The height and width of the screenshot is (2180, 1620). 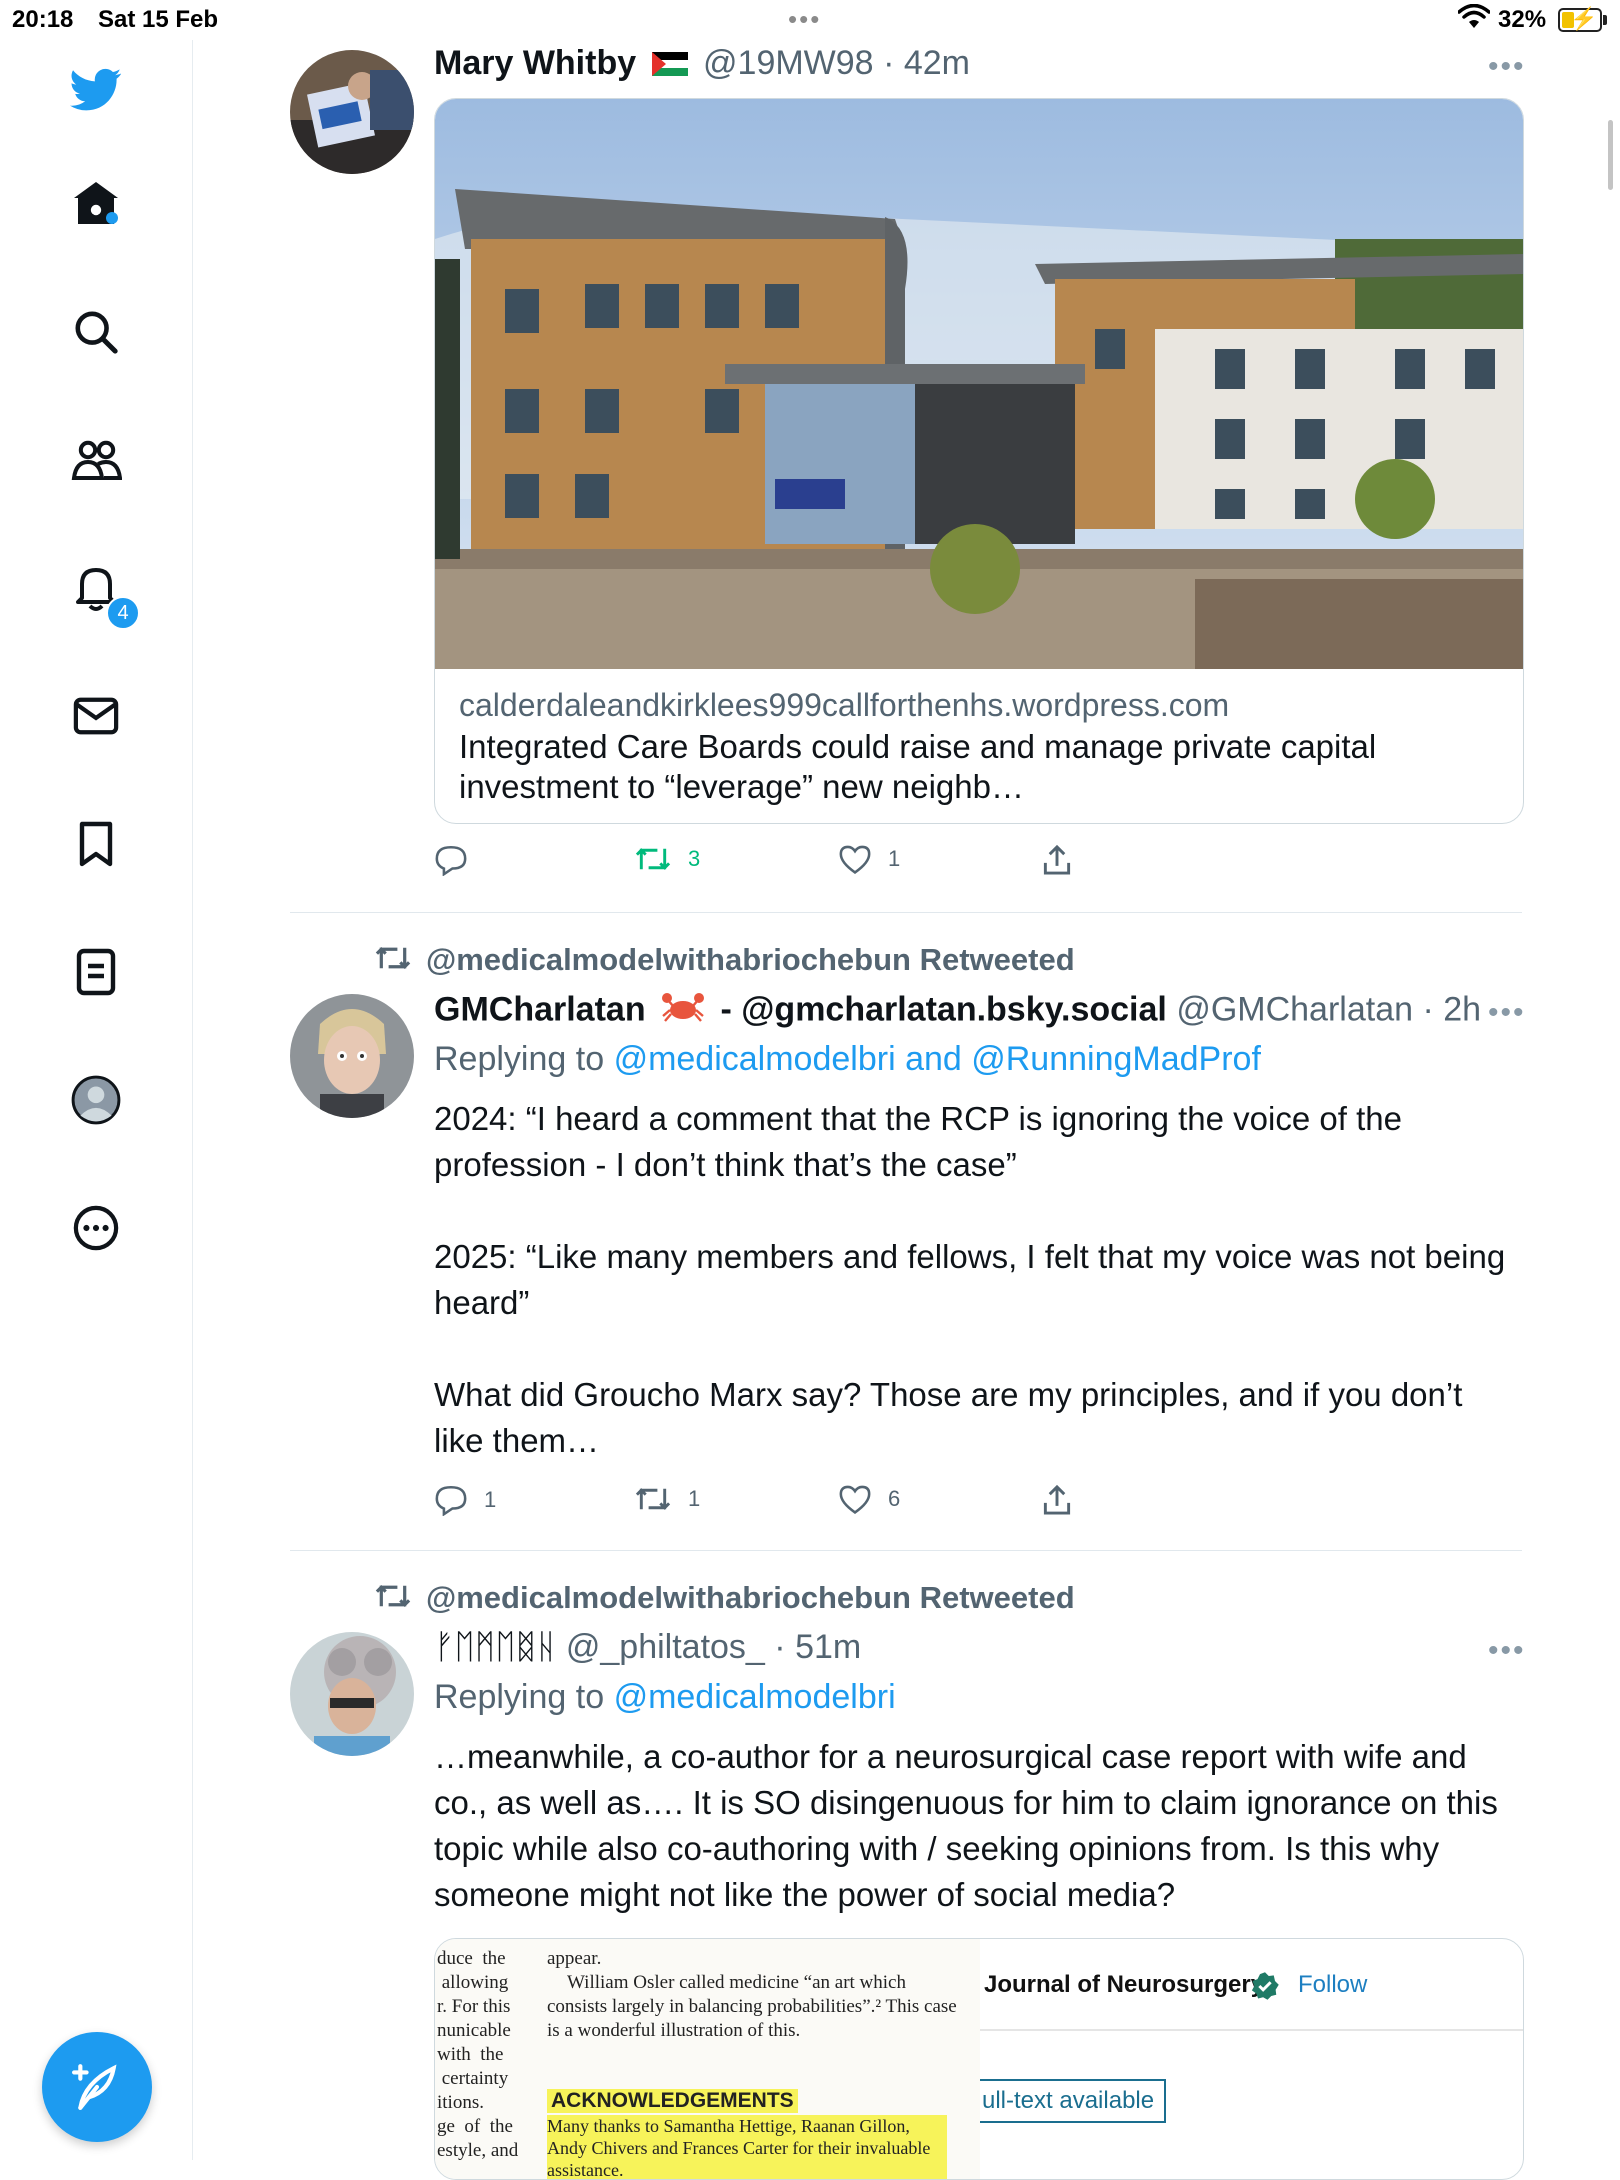 I want to click on home-icon, so click(x=96, y=203).